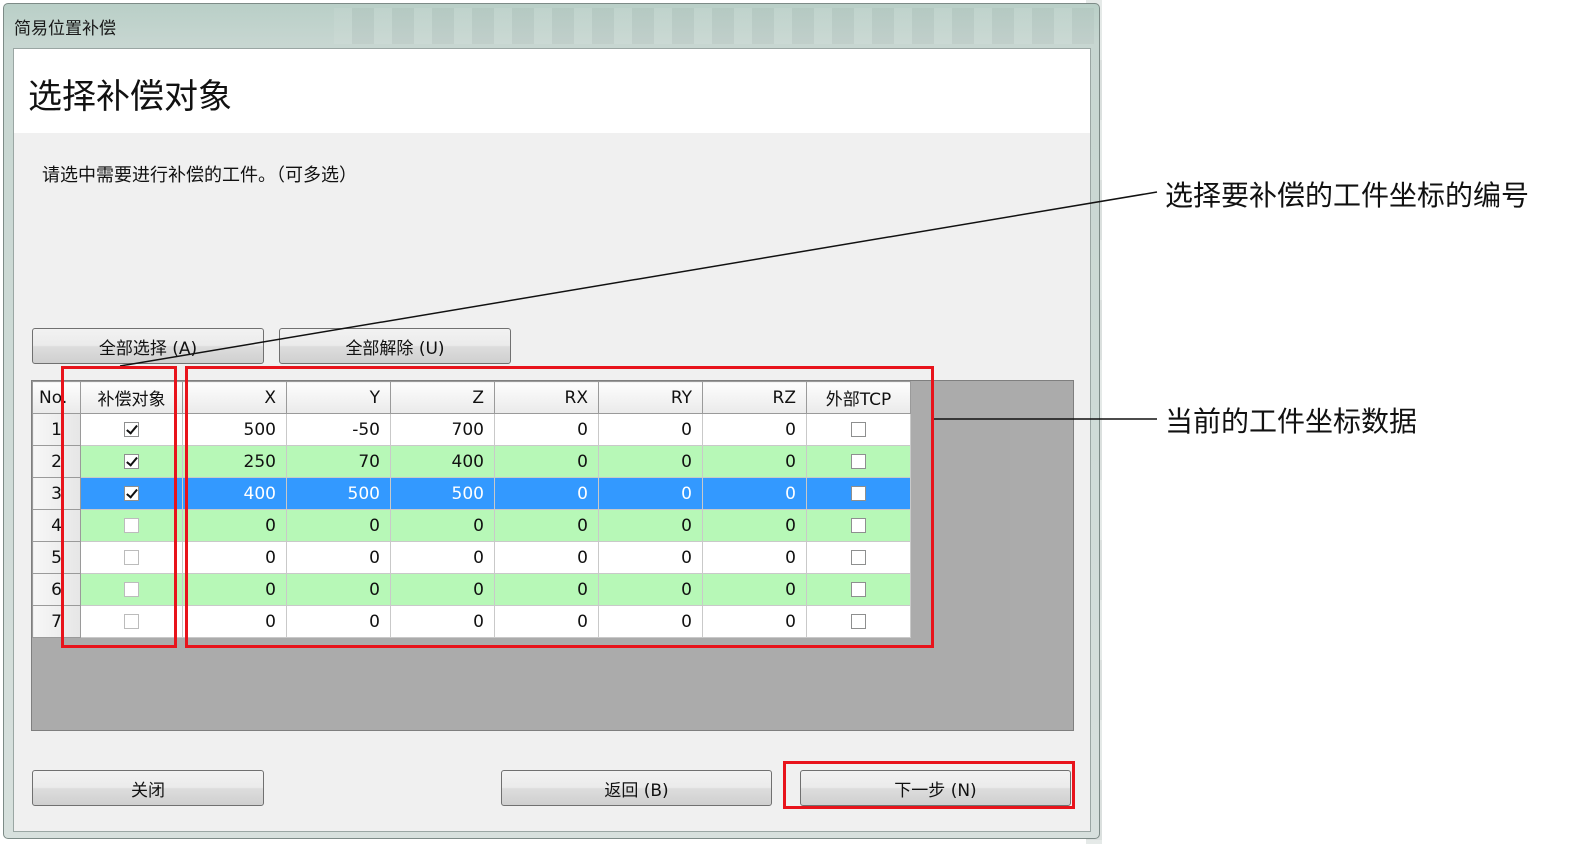 The width and height of the screenshot is (1576, 844). Describe the element at coordinates (1291, 421) in the screenshot. I see `annotation-current-data: 当前的工件坐标数据` at that location.